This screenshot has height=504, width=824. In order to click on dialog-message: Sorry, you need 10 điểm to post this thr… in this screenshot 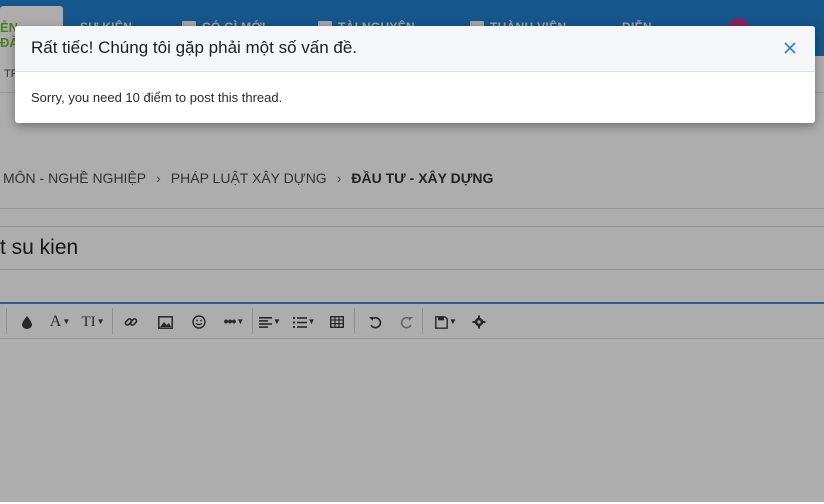, I will do `click(157, 97)`.